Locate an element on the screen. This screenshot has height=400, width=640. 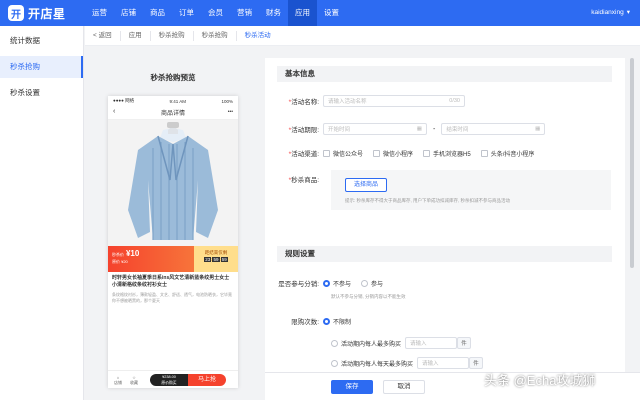
row-name: *活动名称: 请输入活动名称 0/30 is located at coordinates (445, 101).